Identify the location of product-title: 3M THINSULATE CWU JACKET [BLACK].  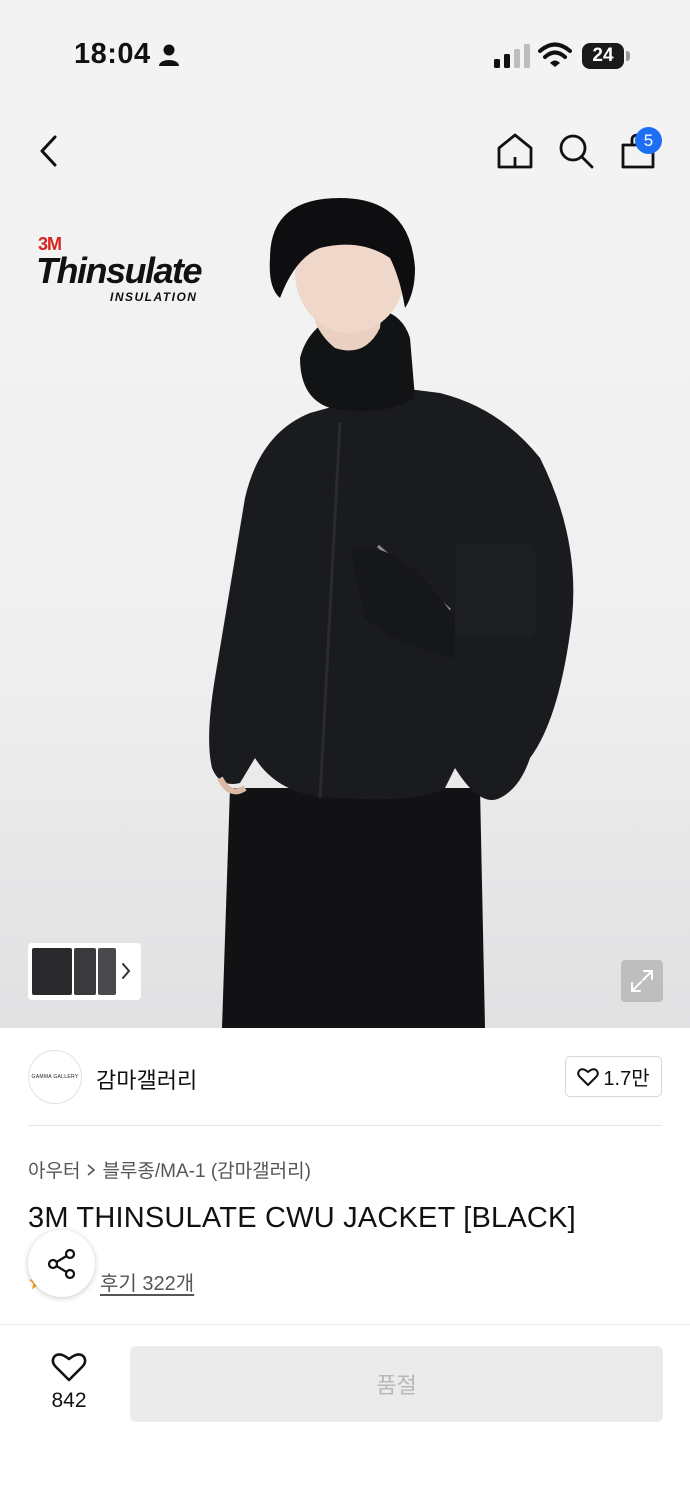
(302, 1218).